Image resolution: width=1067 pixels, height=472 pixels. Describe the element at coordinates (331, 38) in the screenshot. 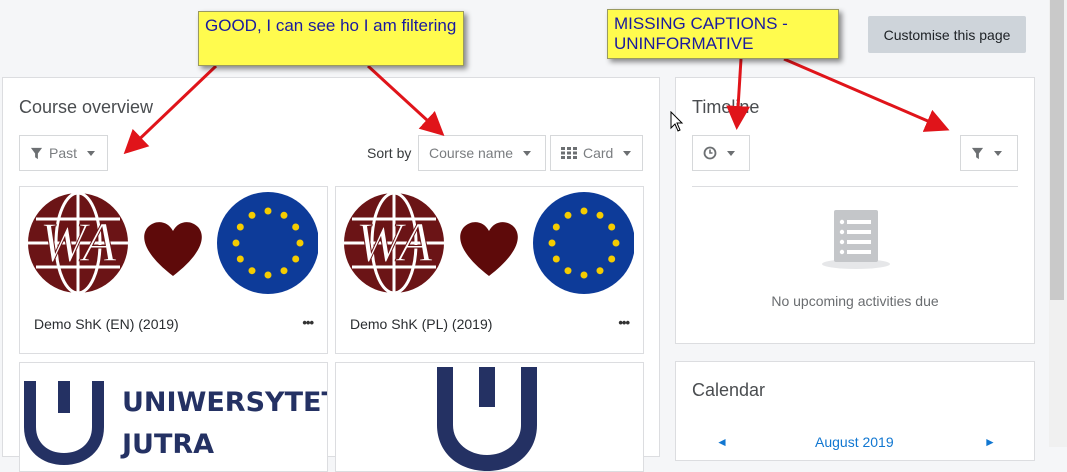

I see `annotation-note: GOOD, I can see ho I am filtering` at that location.